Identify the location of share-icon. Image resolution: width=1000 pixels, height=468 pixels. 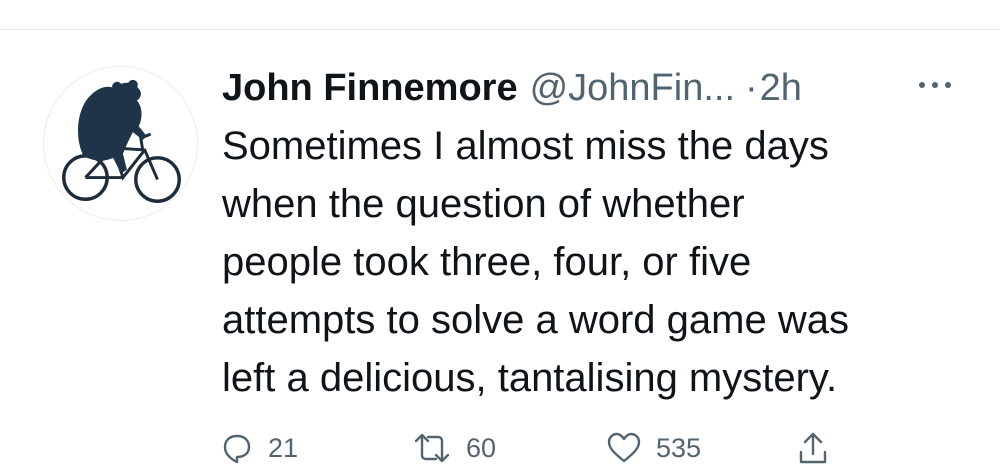
(813, 448).